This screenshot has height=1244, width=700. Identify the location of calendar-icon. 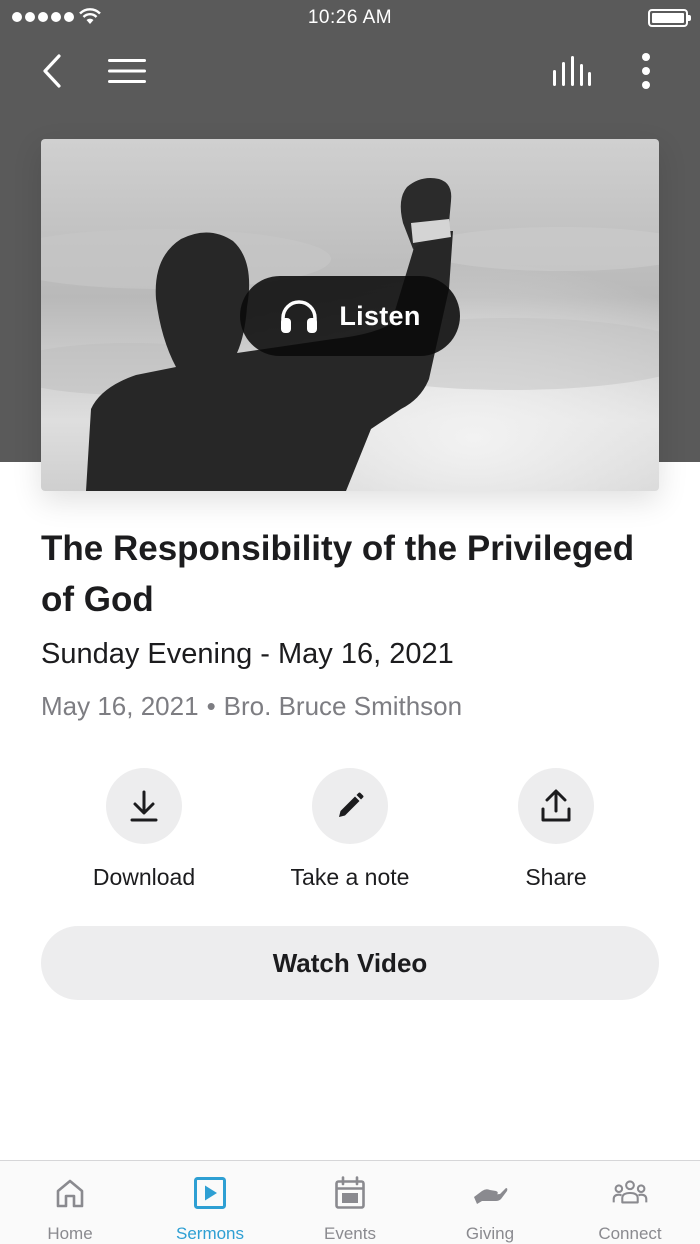
(350, 1192).